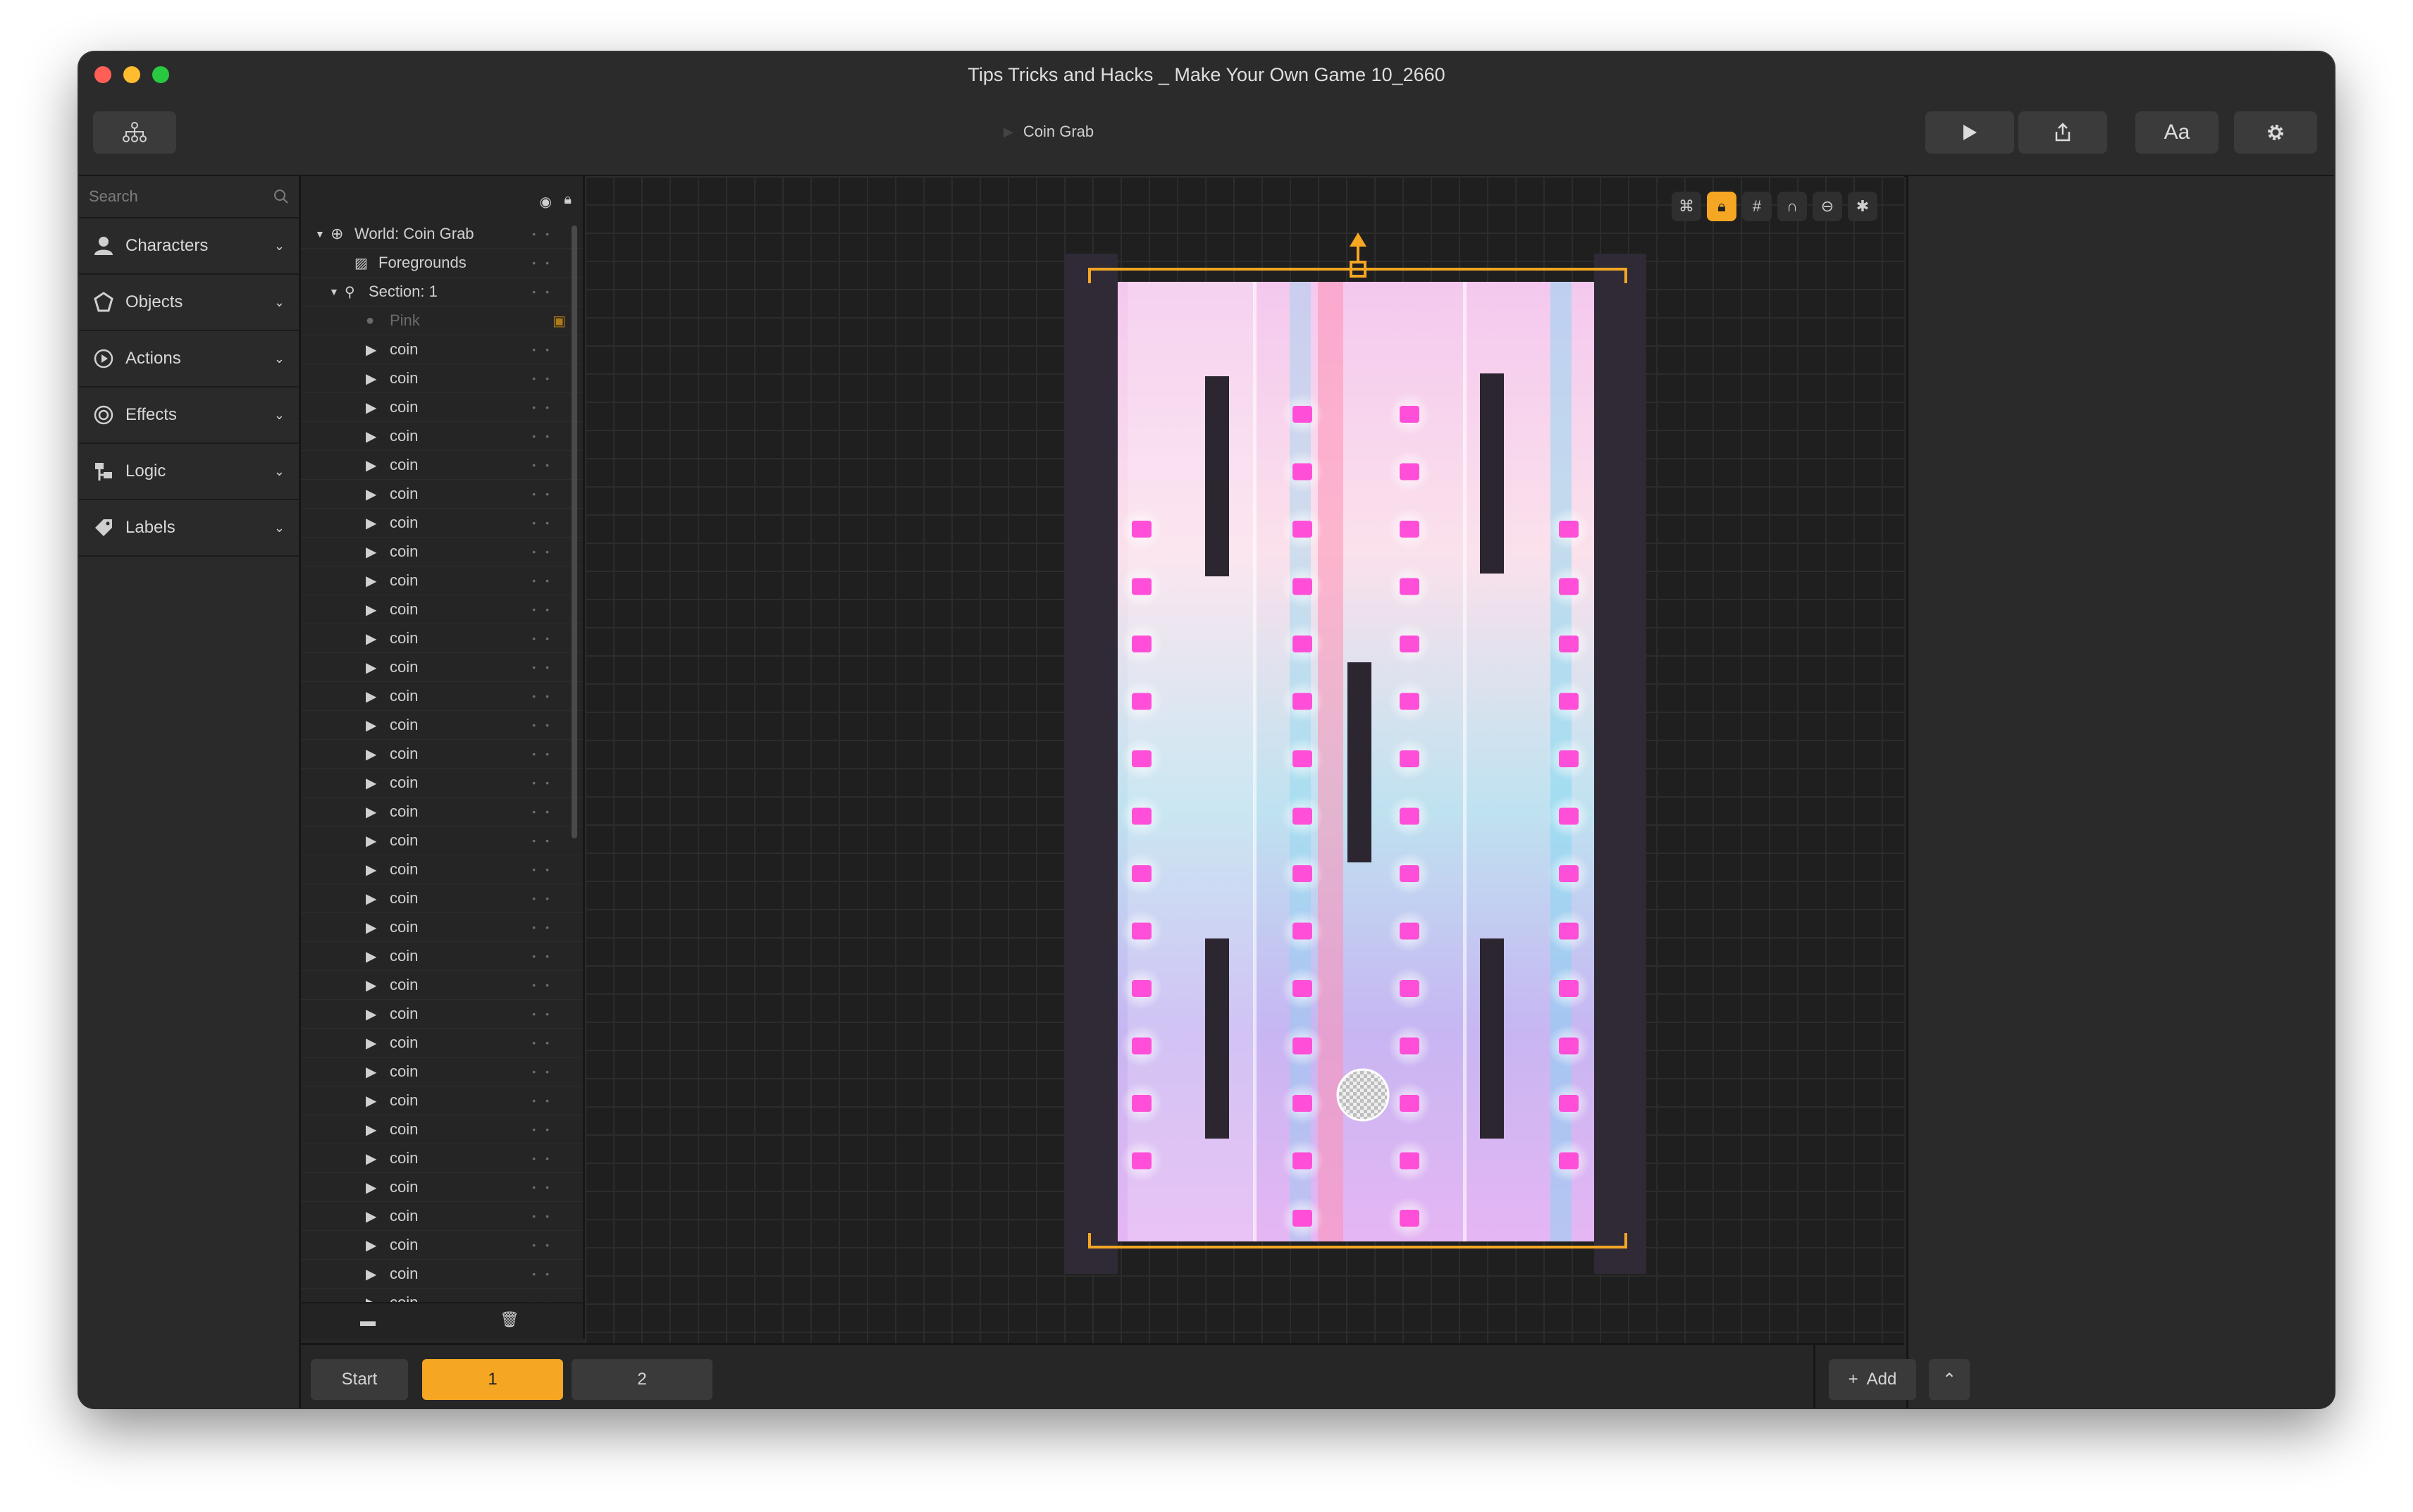  What do you see at coordinates (2275, 132) in the screenshot?
I see `settings-button` at bounding box center [2275, 132].